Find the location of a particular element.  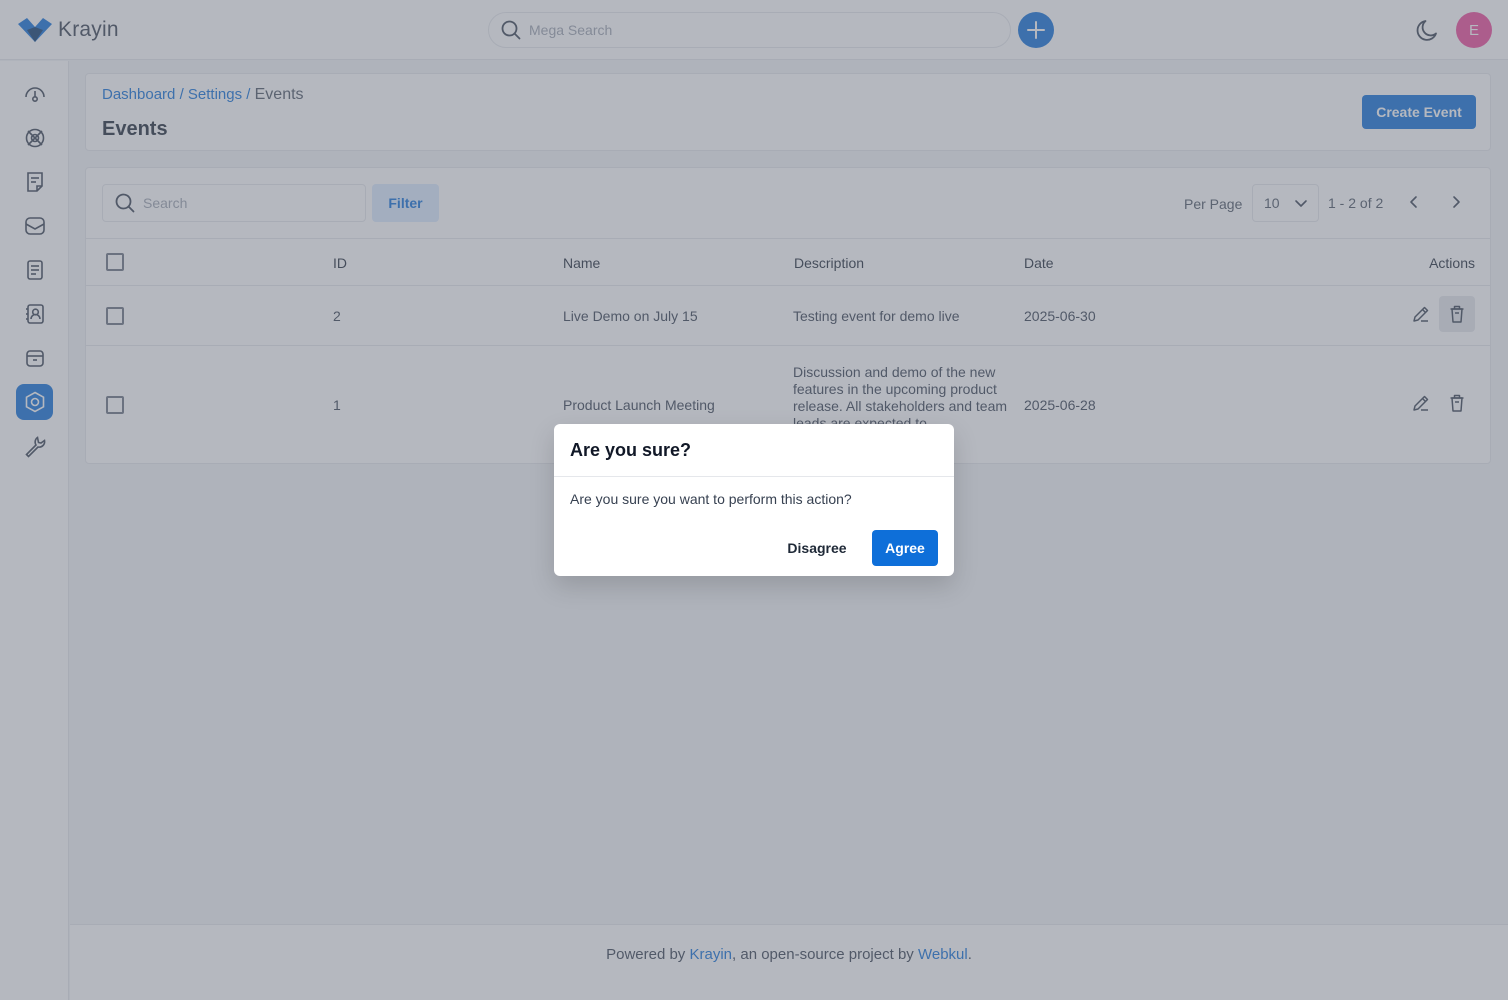

dialog-title: Are you sure? is located at coordinates (631, 450).